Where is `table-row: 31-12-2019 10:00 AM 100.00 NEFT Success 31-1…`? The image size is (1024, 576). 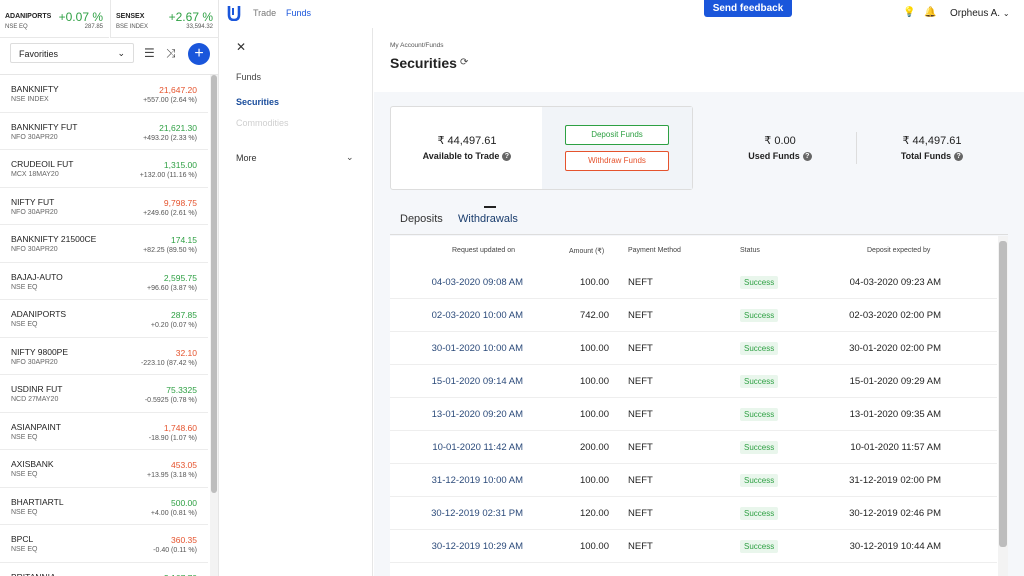
table-row: 31-12-2019 10:00 AM 100.00 NEFT Success 31-1… is located at coordinates (693, 480).